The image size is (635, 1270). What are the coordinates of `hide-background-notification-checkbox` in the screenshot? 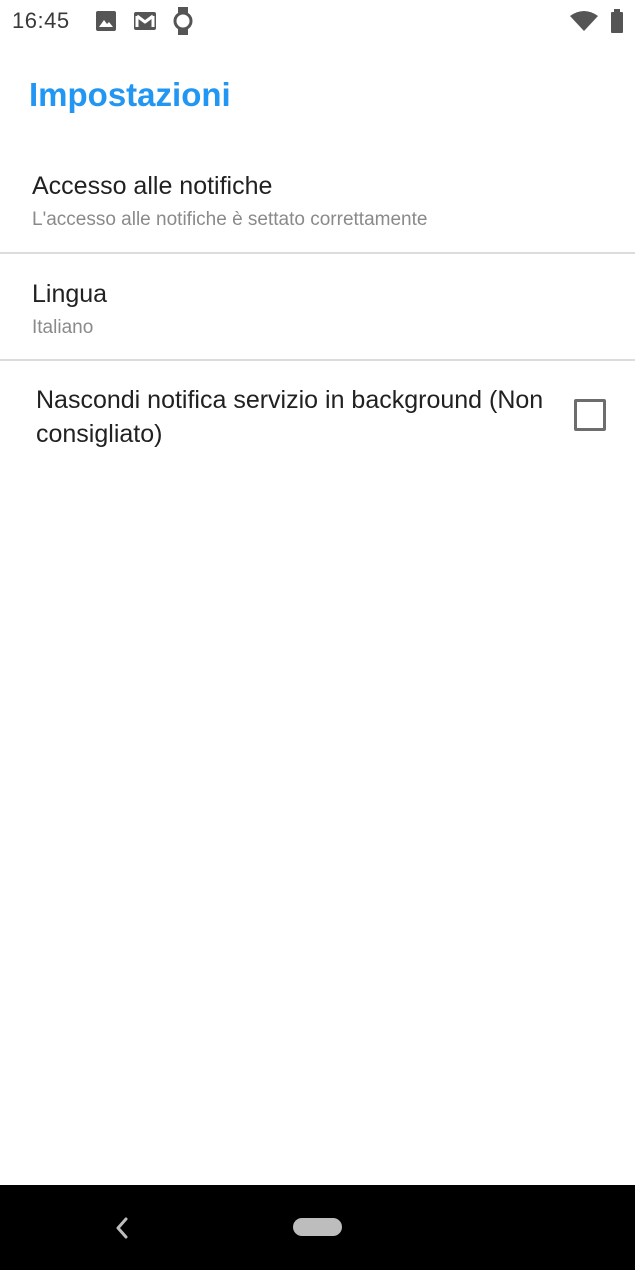 It's located at (590, 415).